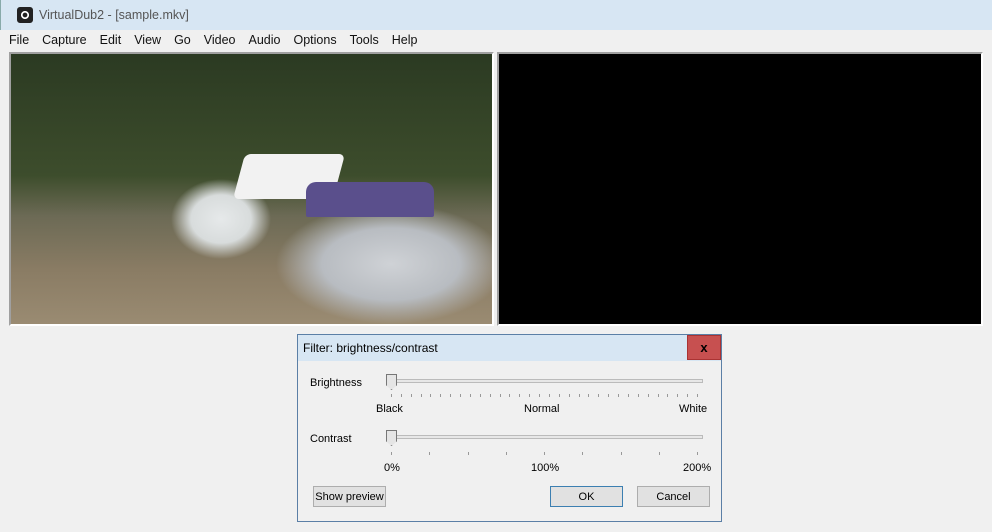  I want to click on menu-go: Go, so click(182, 40).